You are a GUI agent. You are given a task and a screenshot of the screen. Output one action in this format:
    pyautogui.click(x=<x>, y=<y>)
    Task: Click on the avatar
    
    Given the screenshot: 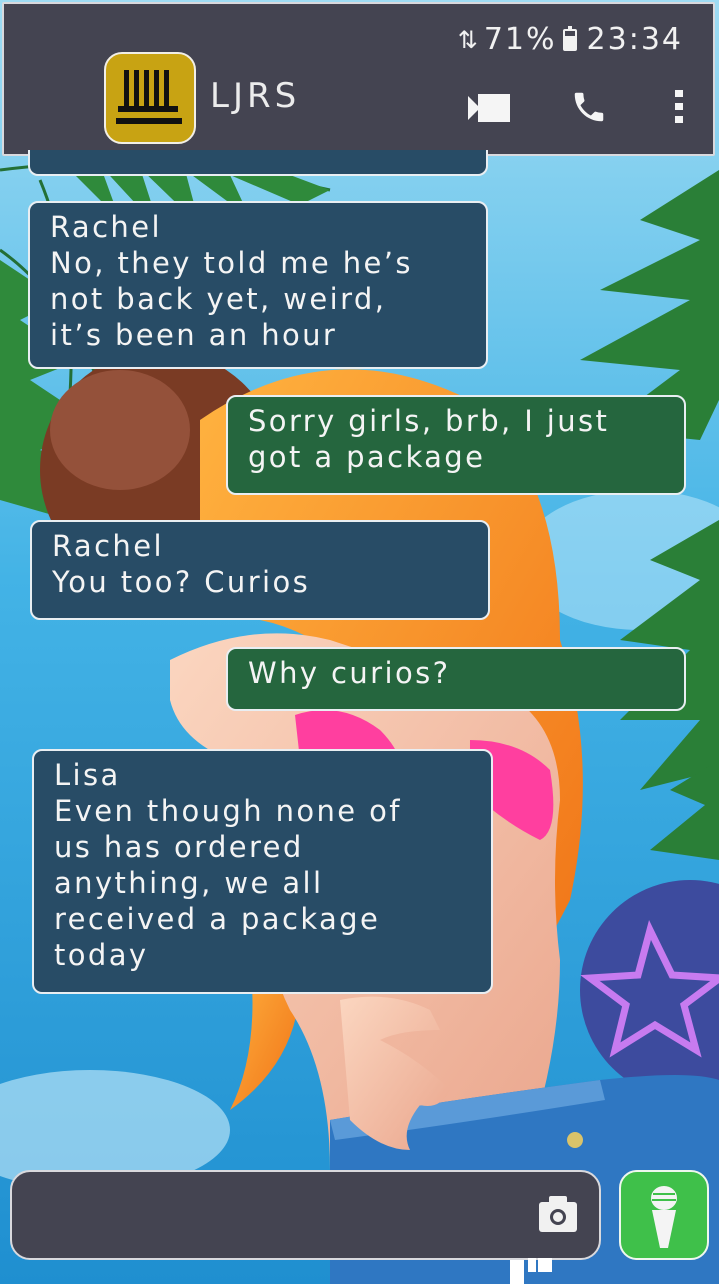 What is the action you would take?
    pyautogui.click(x=150, y=98)
    